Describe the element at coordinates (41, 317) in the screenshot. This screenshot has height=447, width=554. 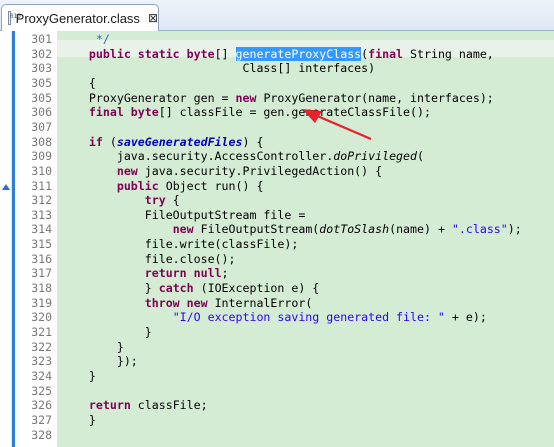
I see `line-number: 320` at that location.